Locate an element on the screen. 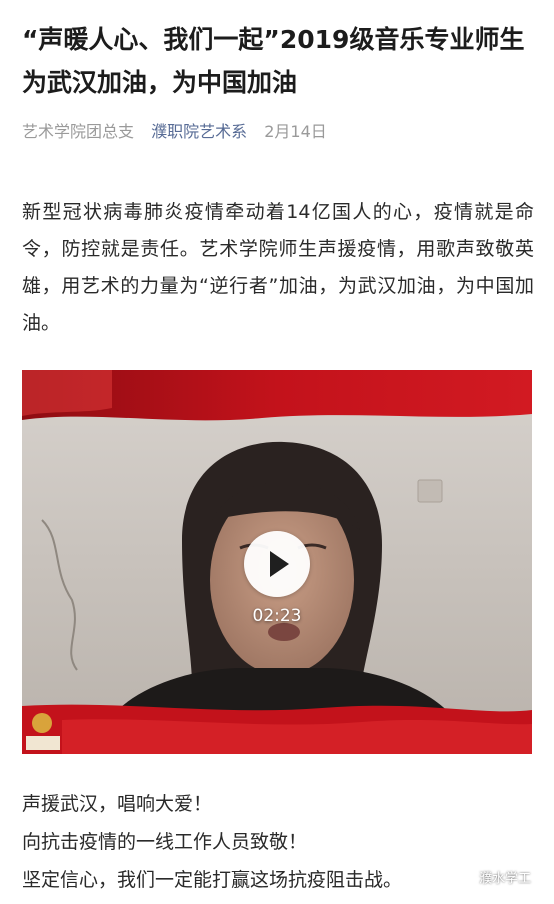 This screenshot has width=554, height=904. closing-line: 向抗击疫情的一线工作人员致敬！ is located at coordinates (165, 842).